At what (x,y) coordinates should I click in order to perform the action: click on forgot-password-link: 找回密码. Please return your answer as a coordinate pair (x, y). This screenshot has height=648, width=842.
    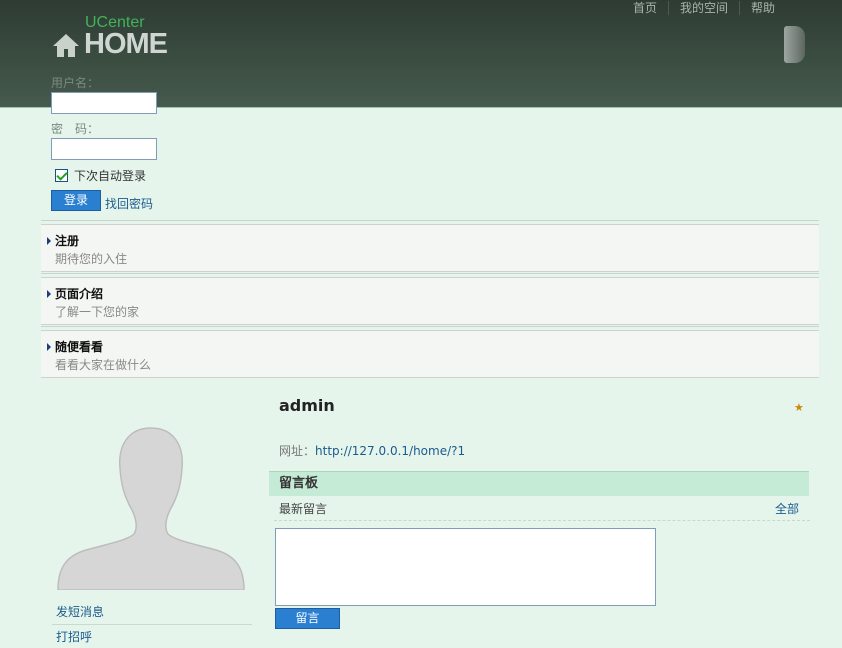
    Looking at the image, I should click on (129, 204).